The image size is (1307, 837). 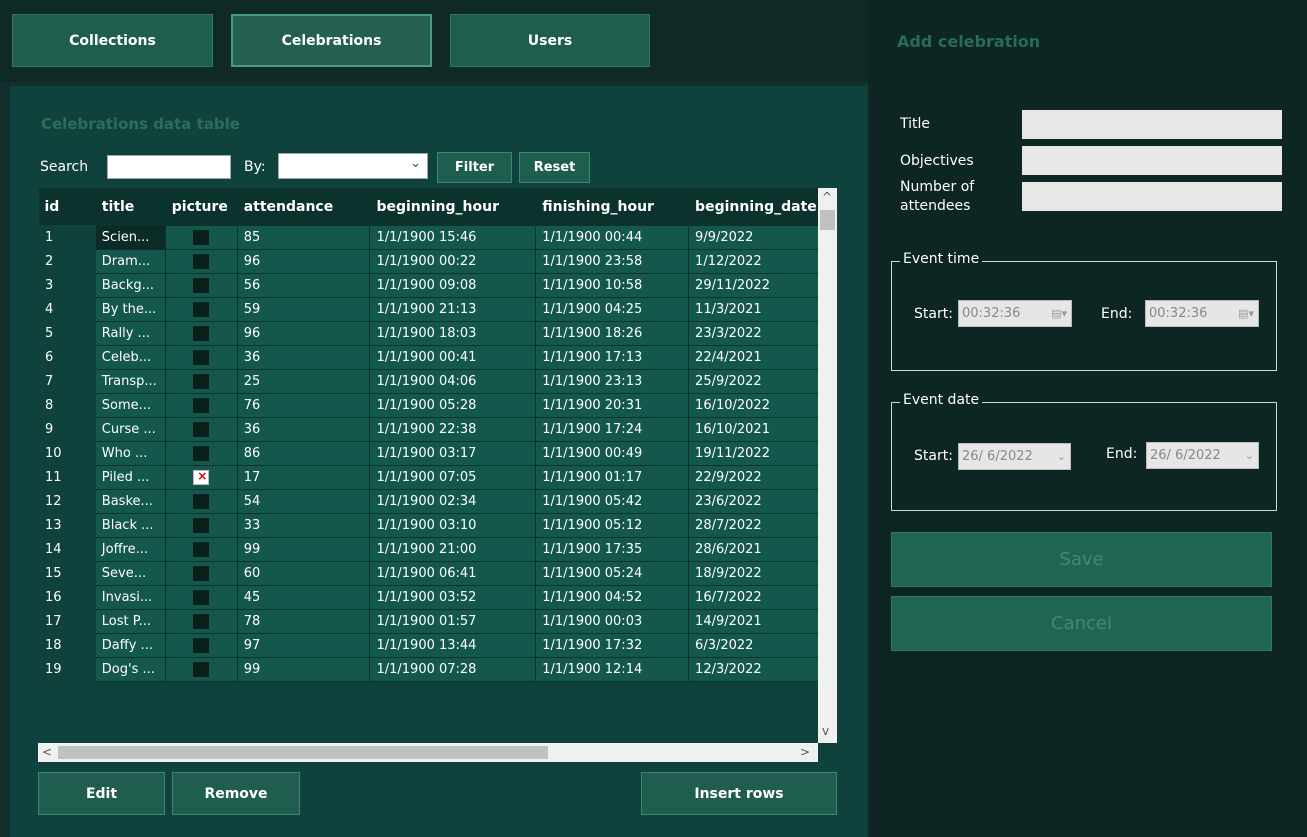 What do you see at coordinates (762, 549) in the screenshot?
I see `table-cell: 28/6/2021` at bounding box center [762, 549].